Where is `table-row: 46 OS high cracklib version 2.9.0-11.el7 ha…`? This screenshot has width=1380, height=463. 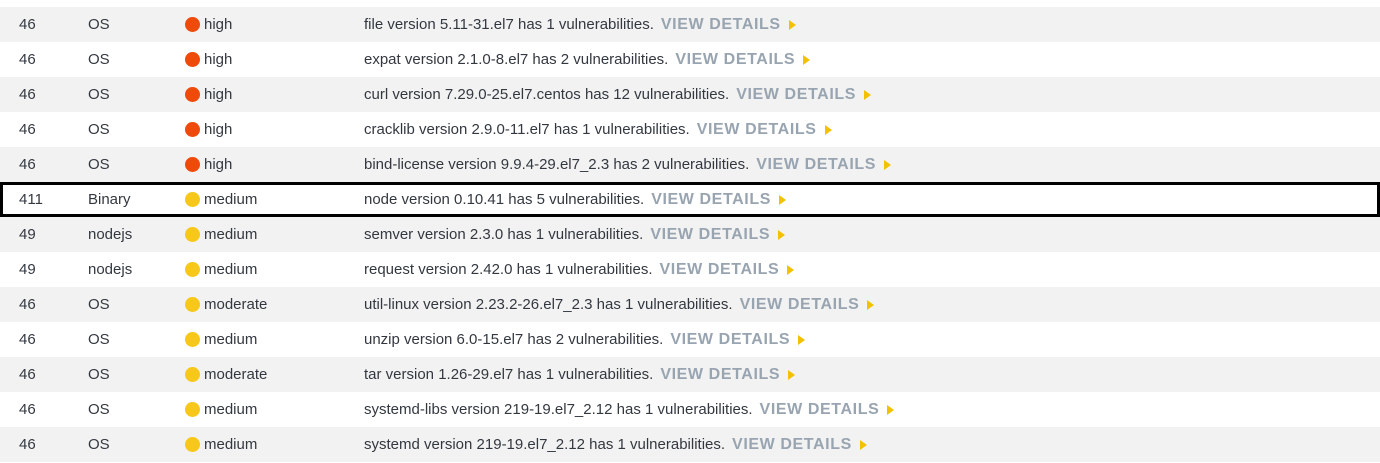 table-row: 46 OS high cracklib version 2.9.0-11.el7 ha… is located at coordinates (690, 129).